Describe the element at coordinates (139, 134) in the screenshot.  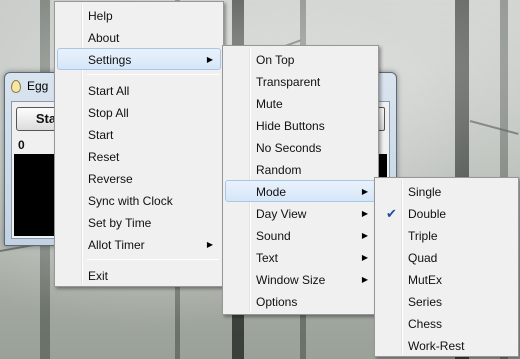
I see `menu-item-start: Start` at that location.